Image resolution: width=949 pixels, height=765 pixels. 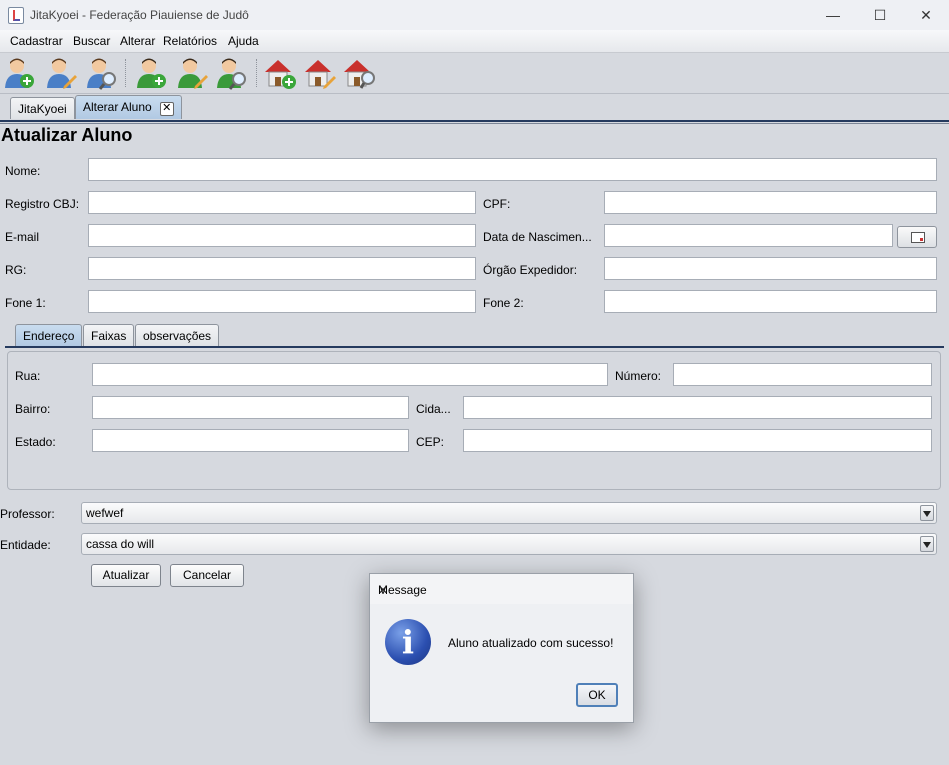 I want to click on tab-jitakyoei: JitaKyoei, so click(x=42, y=108).